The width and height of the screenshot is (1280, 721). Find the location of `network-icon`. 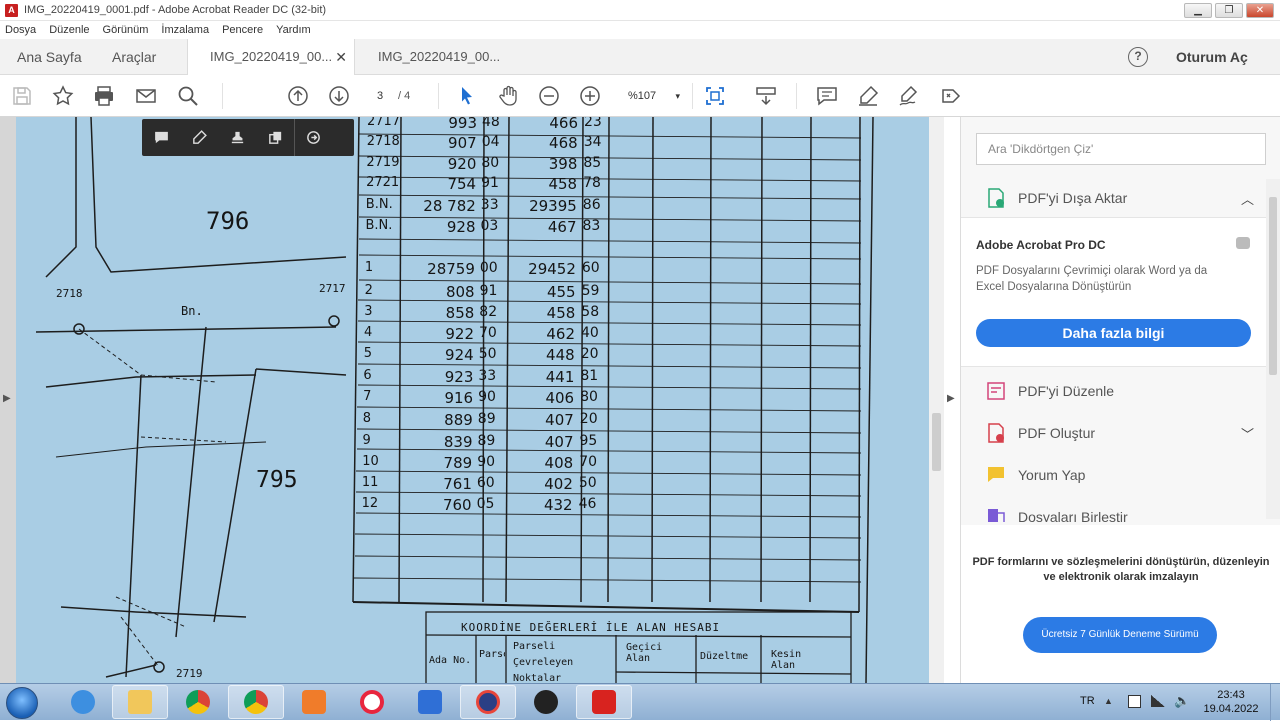

network-icon is located at coordinates (1158, 701).